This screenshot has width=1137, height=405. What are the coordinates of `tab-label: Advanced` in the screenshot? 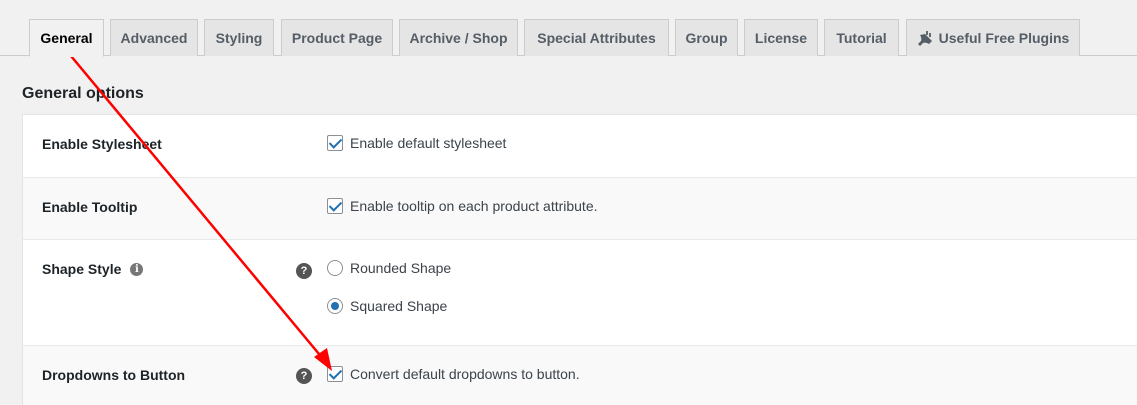 It's located at (154, 38).